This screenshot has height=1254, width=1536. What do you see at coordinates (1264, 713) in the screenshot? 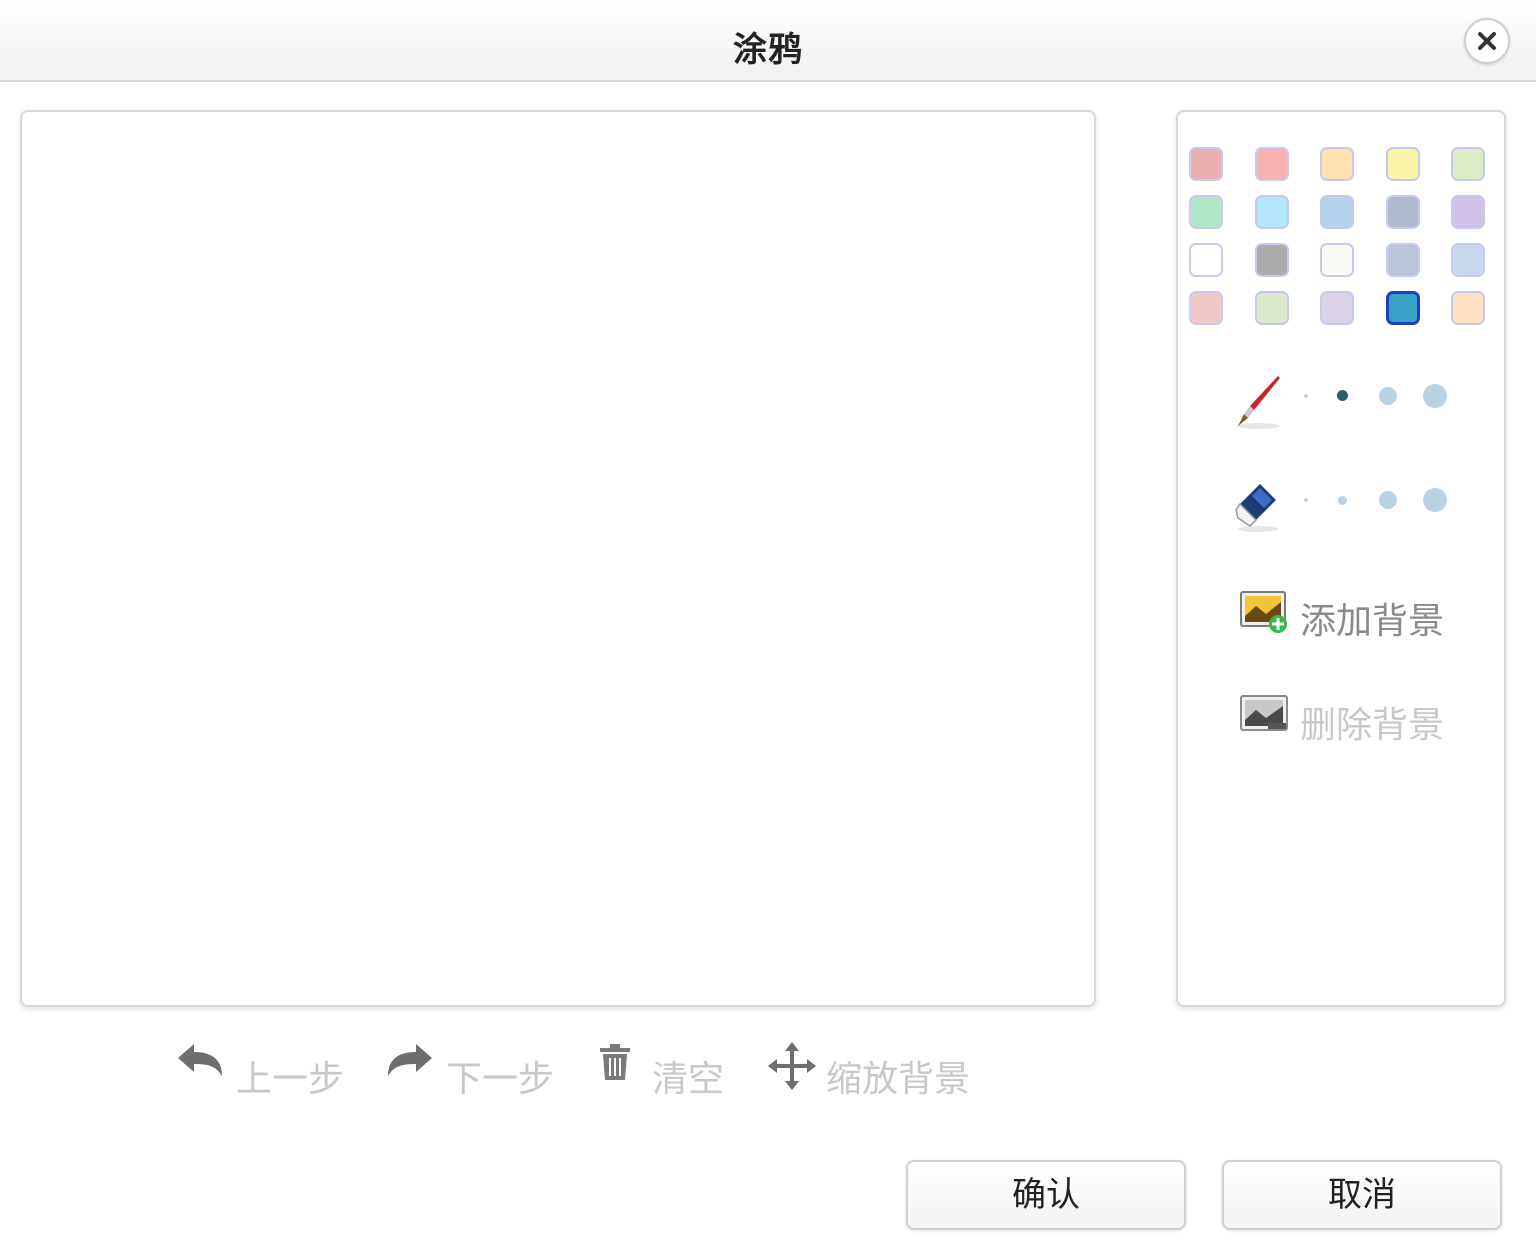
I see `delete-image-icon` at bounding box center [1264, 713].